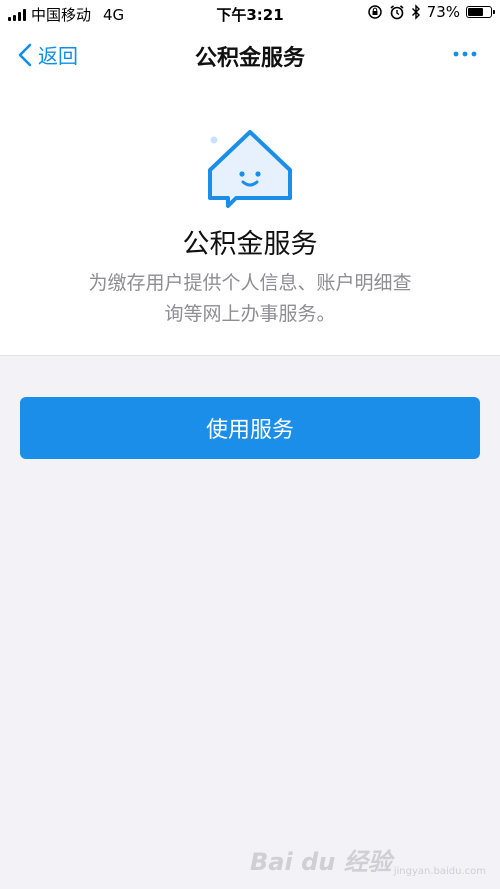 The height and width of the screenshot is (889, 500). I want to click on alarm-icon, so click(397, 12).